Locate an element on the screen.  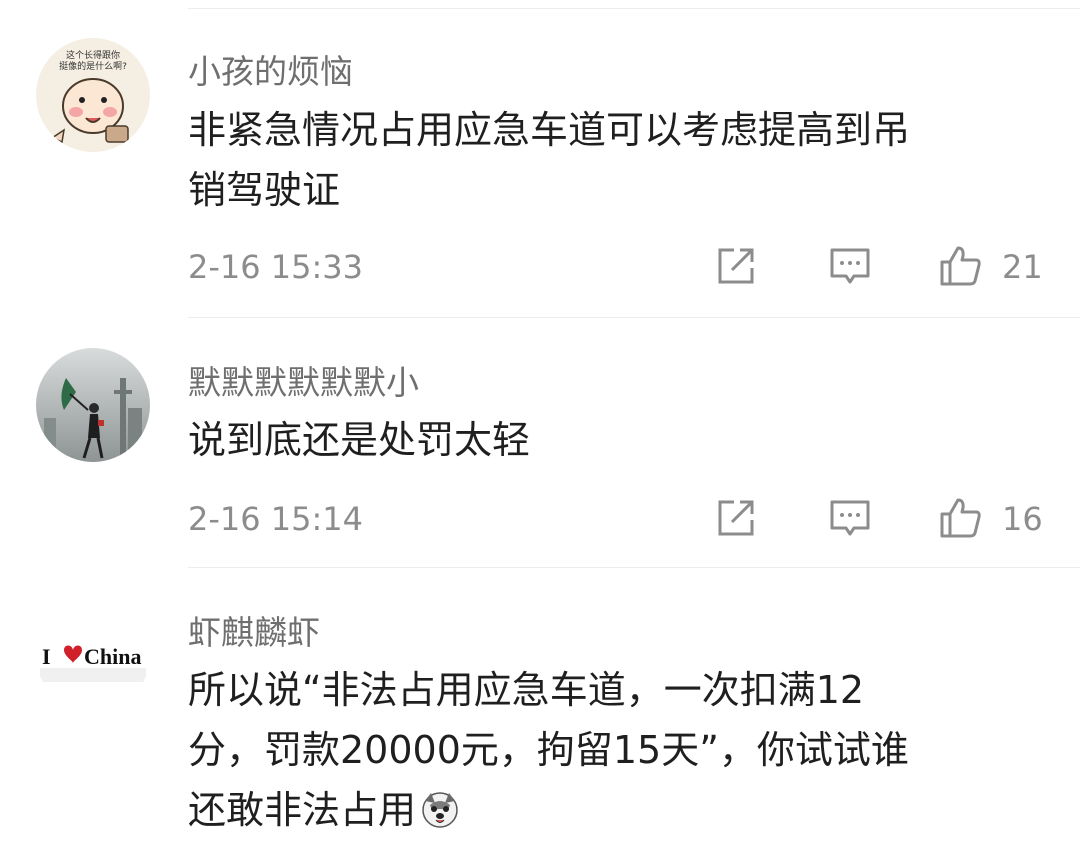
dog-face-emoji-icon is located at coordinates (440, 807).